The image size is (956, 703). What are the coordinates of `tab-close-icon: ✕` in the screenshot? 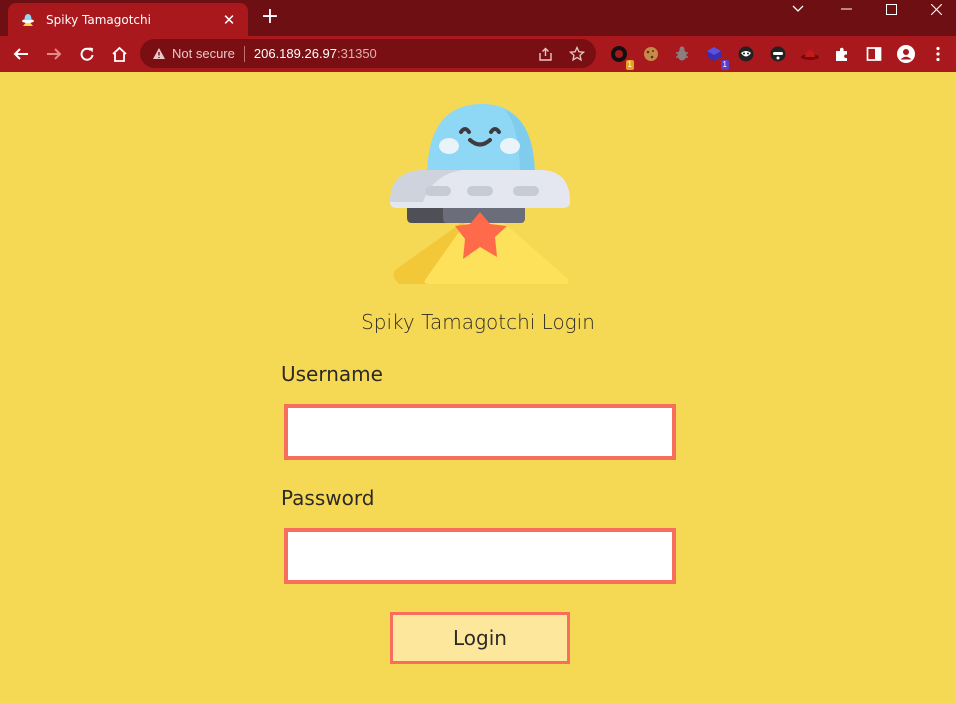 It's located at (229, 20).